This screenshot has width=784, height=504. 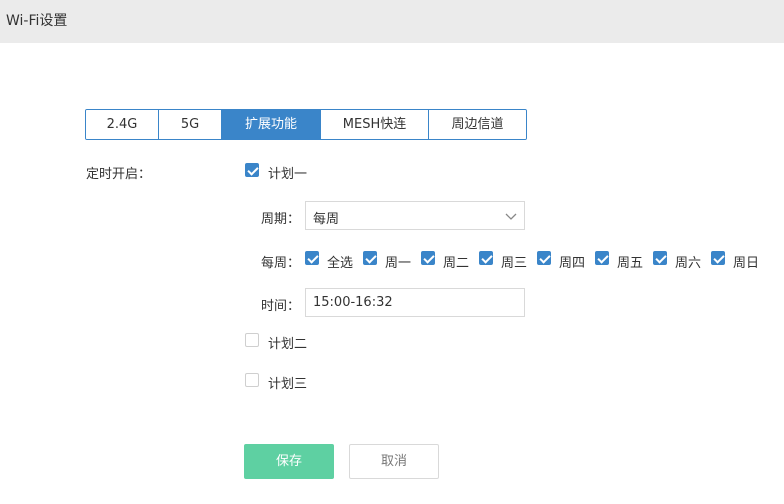 What do you see at coordinates (415, 302) in the screenshot?
I see `time-input: 15:00-16:32` at bounding box center [415, 302].